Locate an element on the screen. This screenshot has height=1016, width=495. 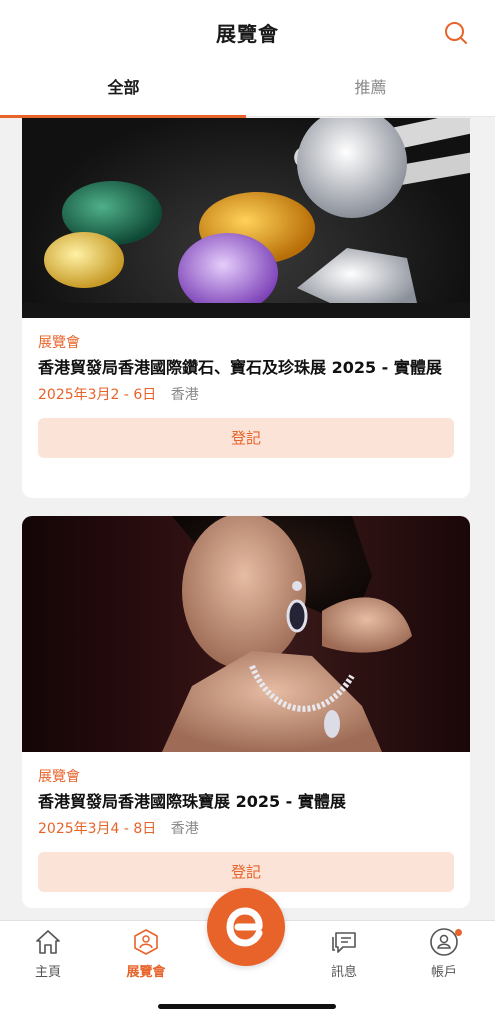
tab-all-label: 全部 is located at coordinates (123, 87).